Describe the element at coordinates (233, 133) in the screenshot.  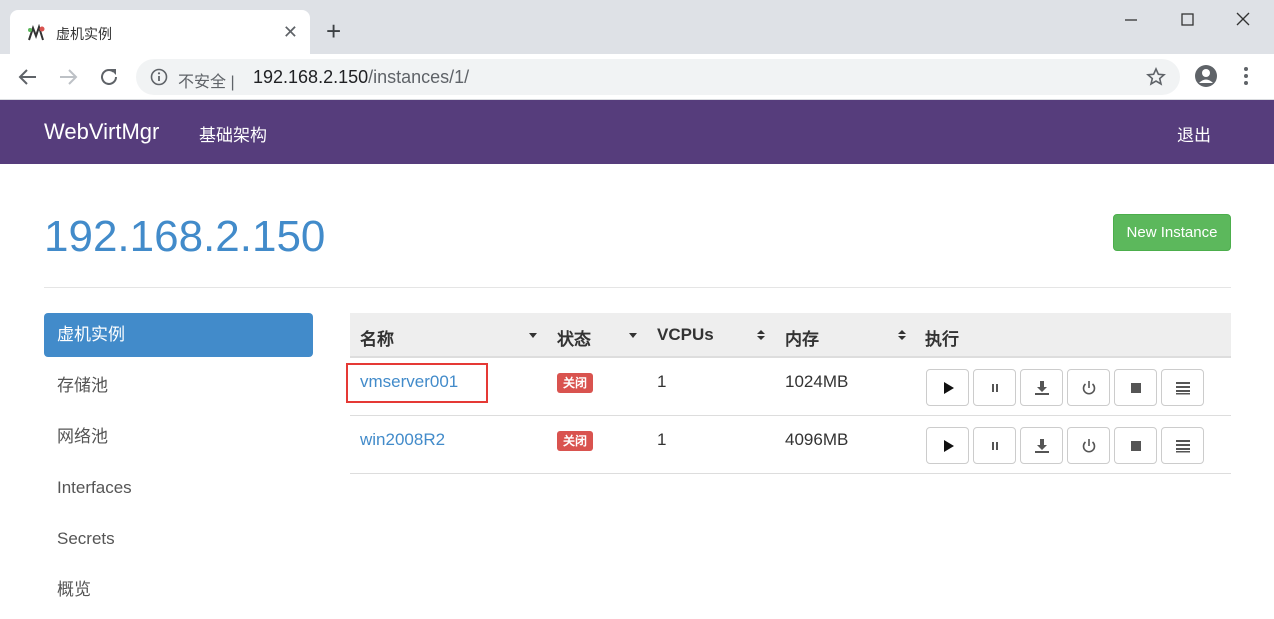
I see `nav-infrastructure-link: 基础架构` at that location.